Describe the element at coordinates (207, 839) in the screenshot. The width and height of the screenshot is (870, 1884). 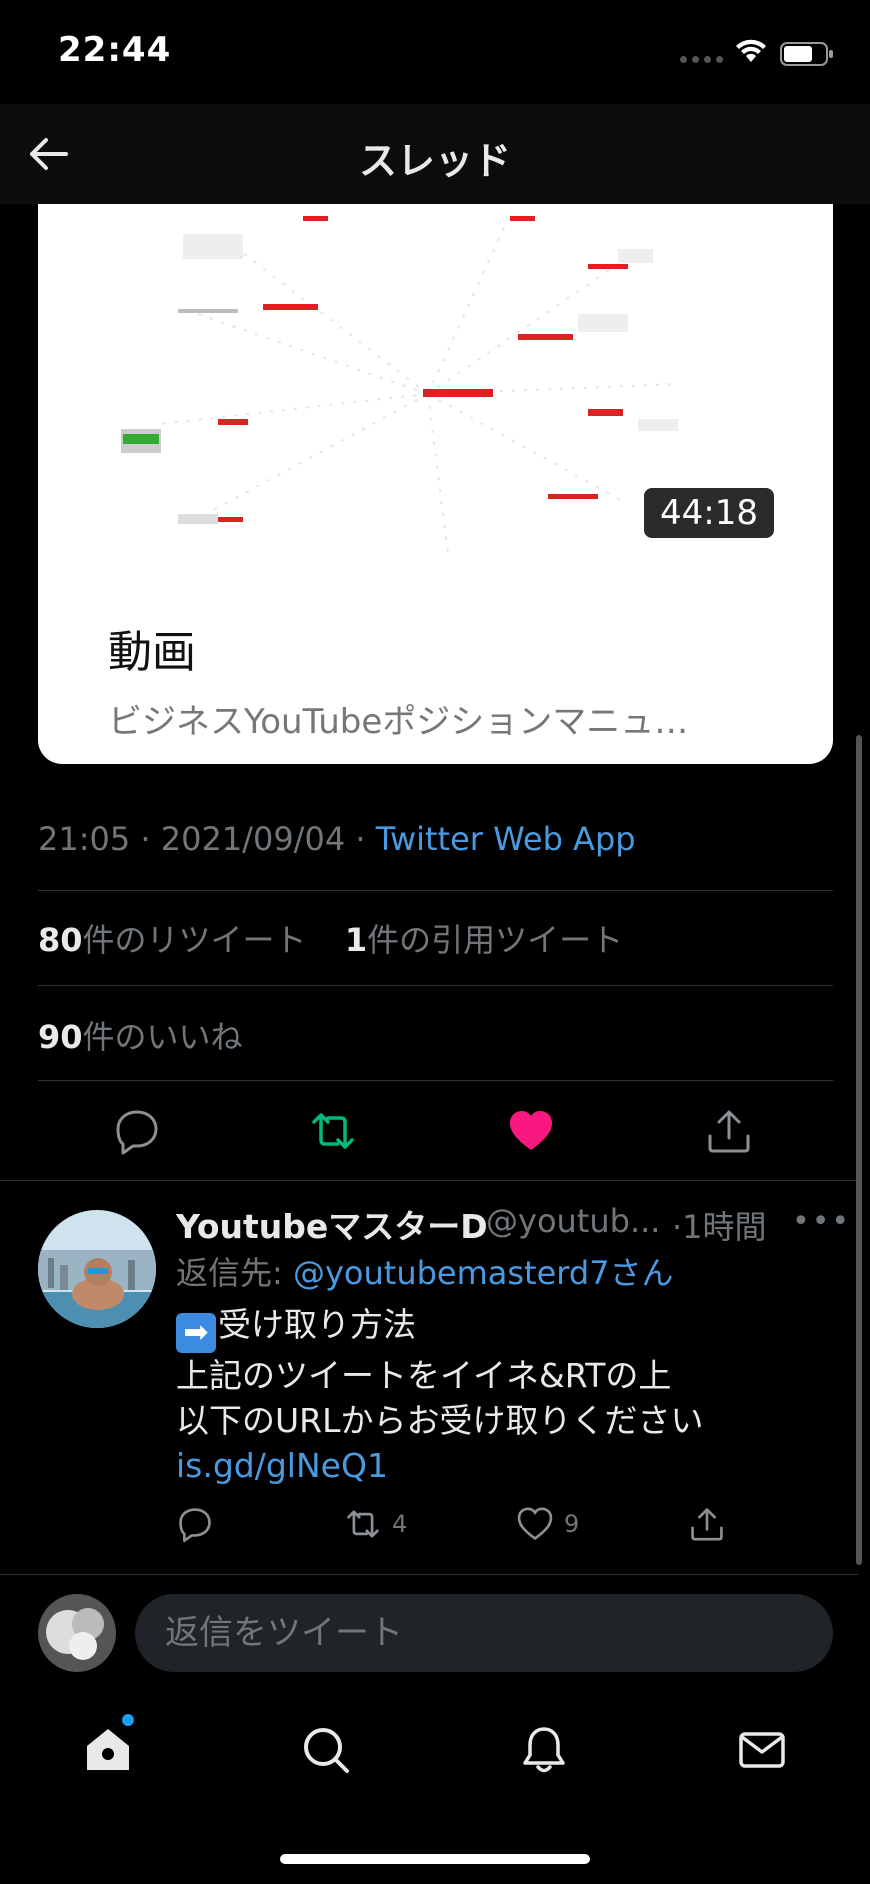
I see `tweet-timestamp: 21:05 · 2021/09/04 ·` at that location.